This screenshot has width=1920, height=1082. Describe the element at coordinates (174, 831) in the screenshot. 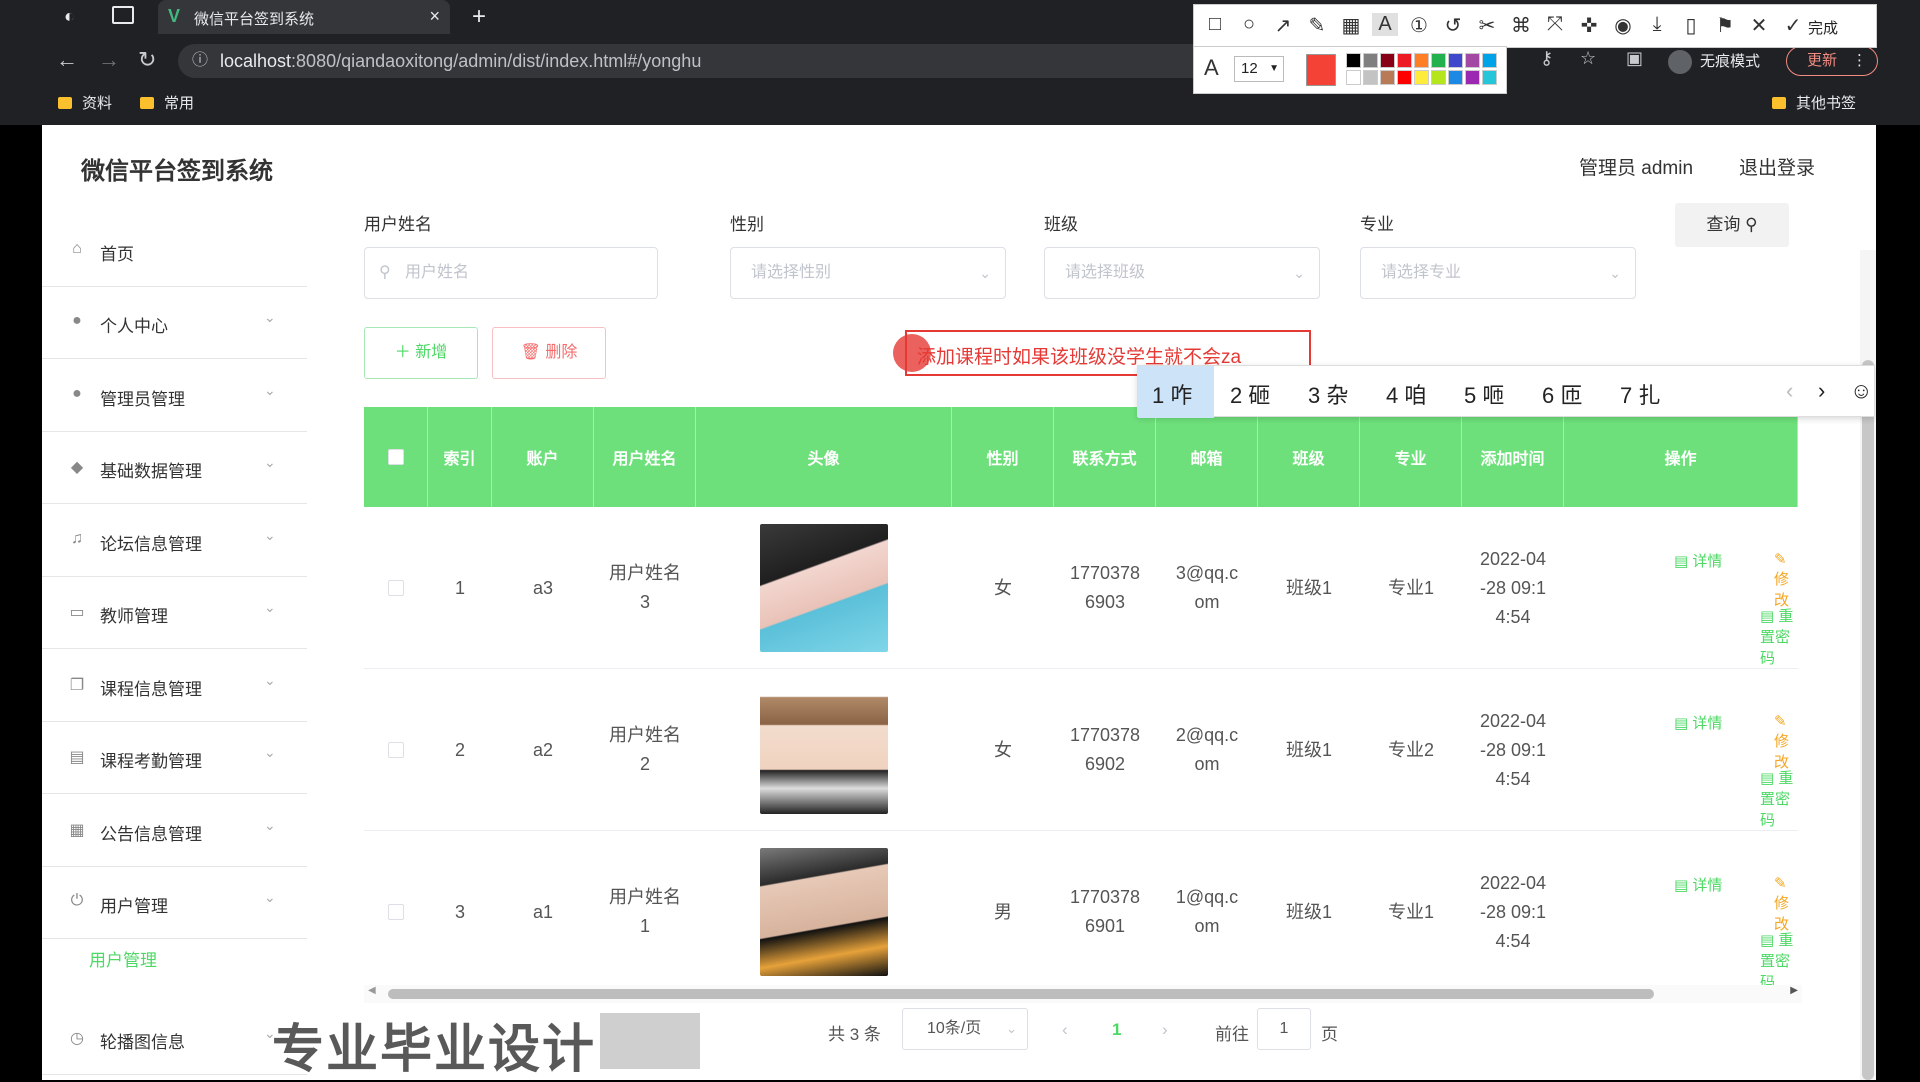

I see `sidebar-item: ▦ 公告信息管理 ⌄` at that location.